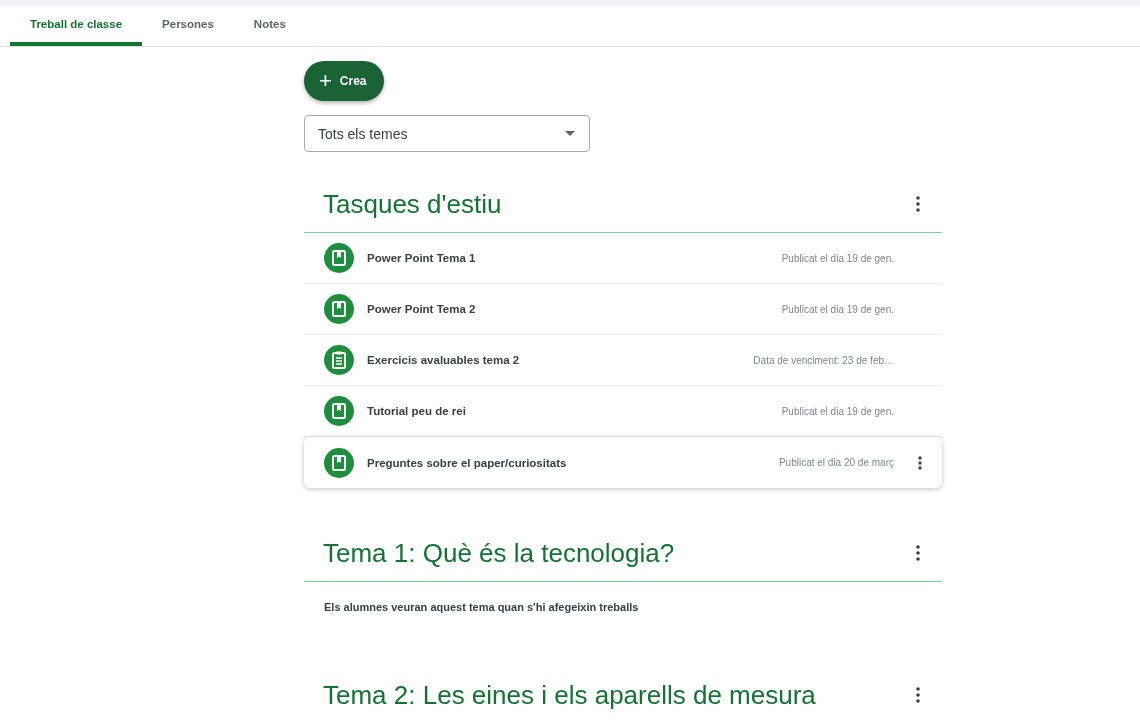 Image resolution: width=1140 pixels, height=720 pixels. I want to click on create-button: + Crea, so click(344, 81).